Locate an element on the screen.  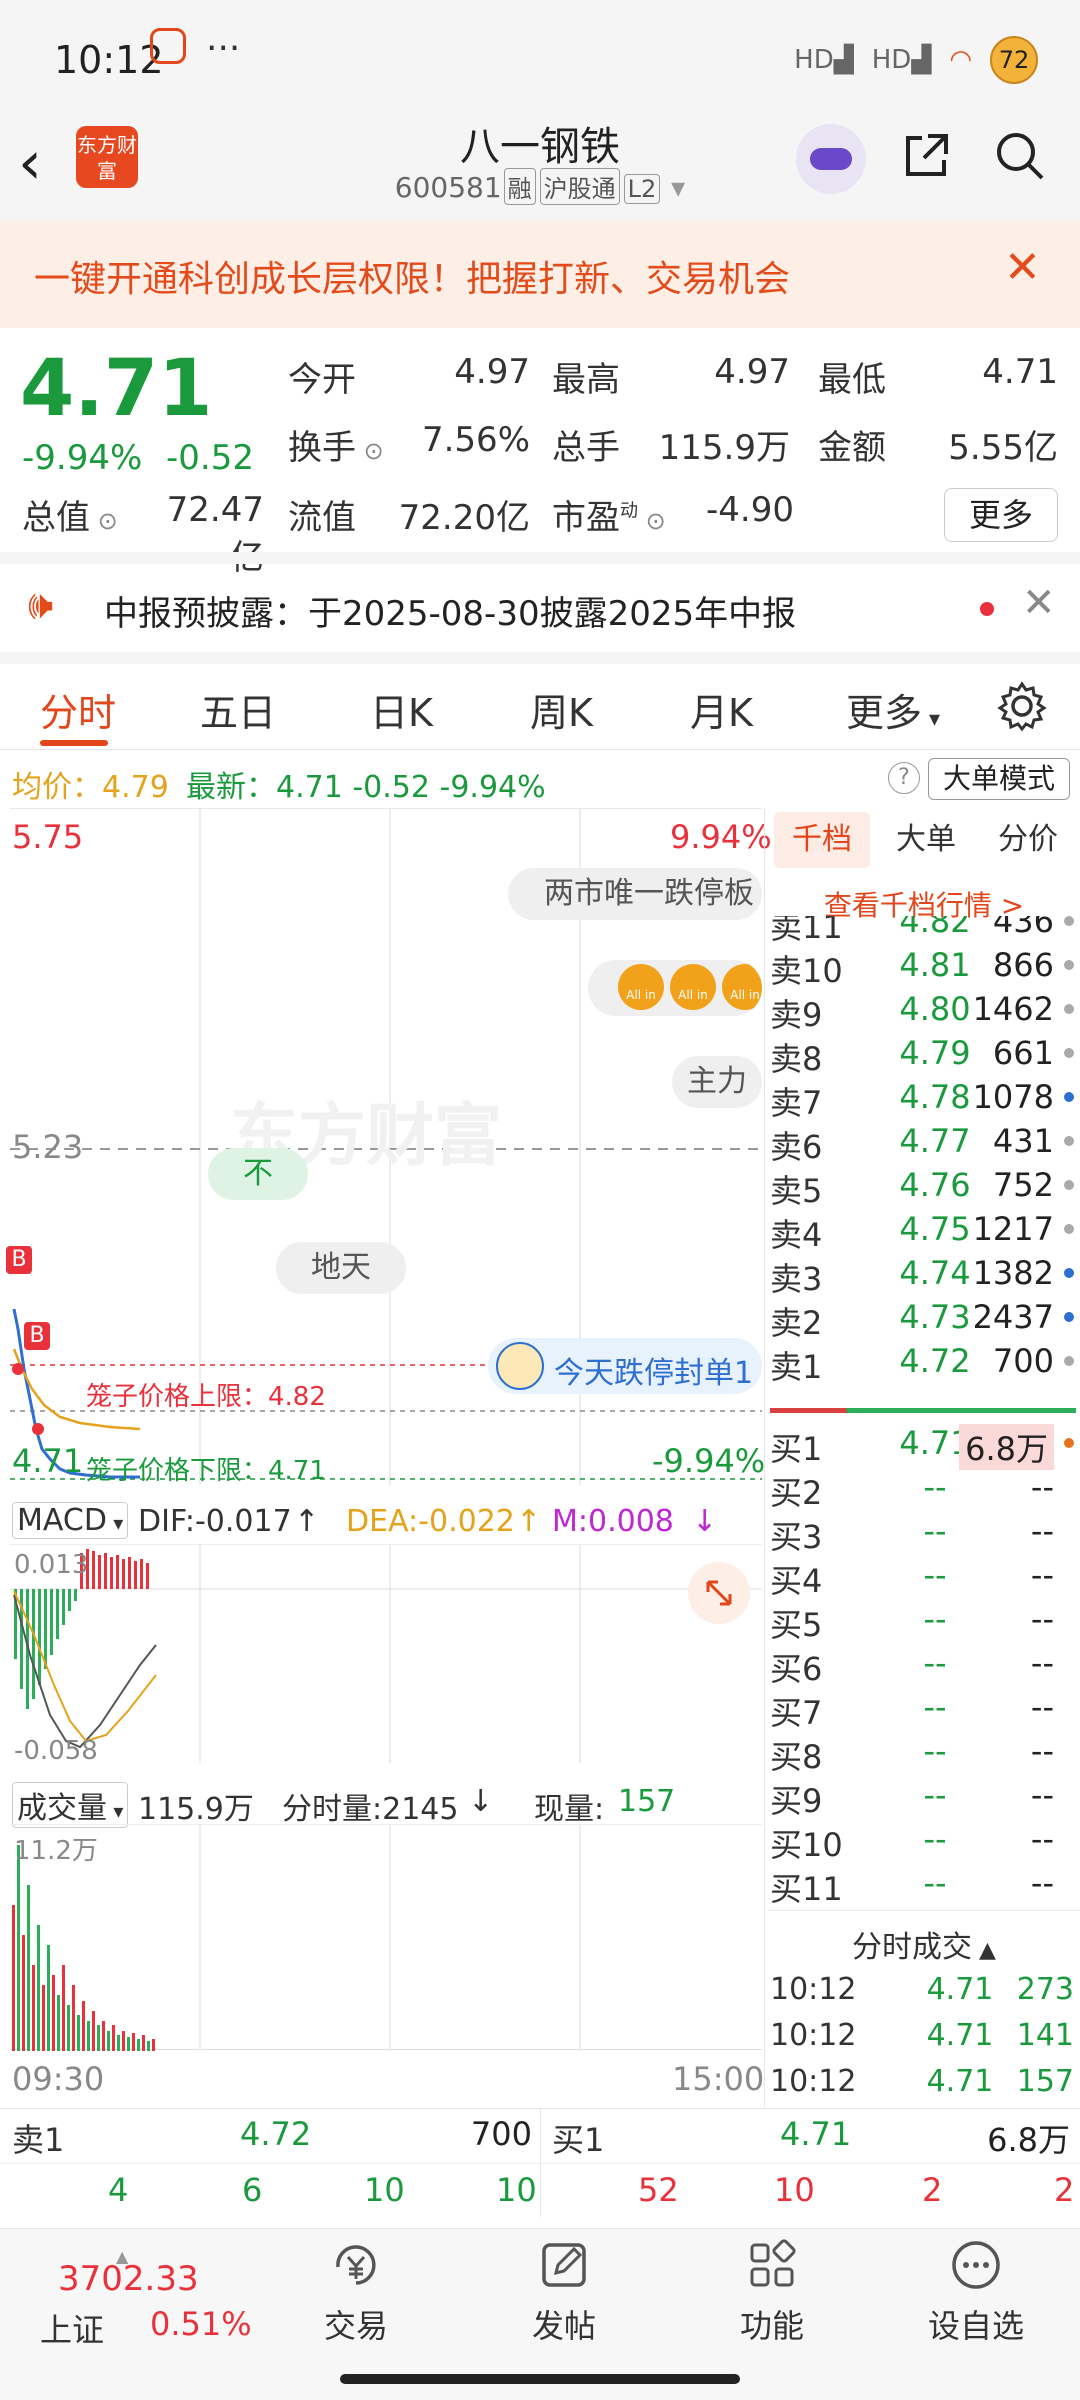
trade-icon is located at coordinates (356, 2265).